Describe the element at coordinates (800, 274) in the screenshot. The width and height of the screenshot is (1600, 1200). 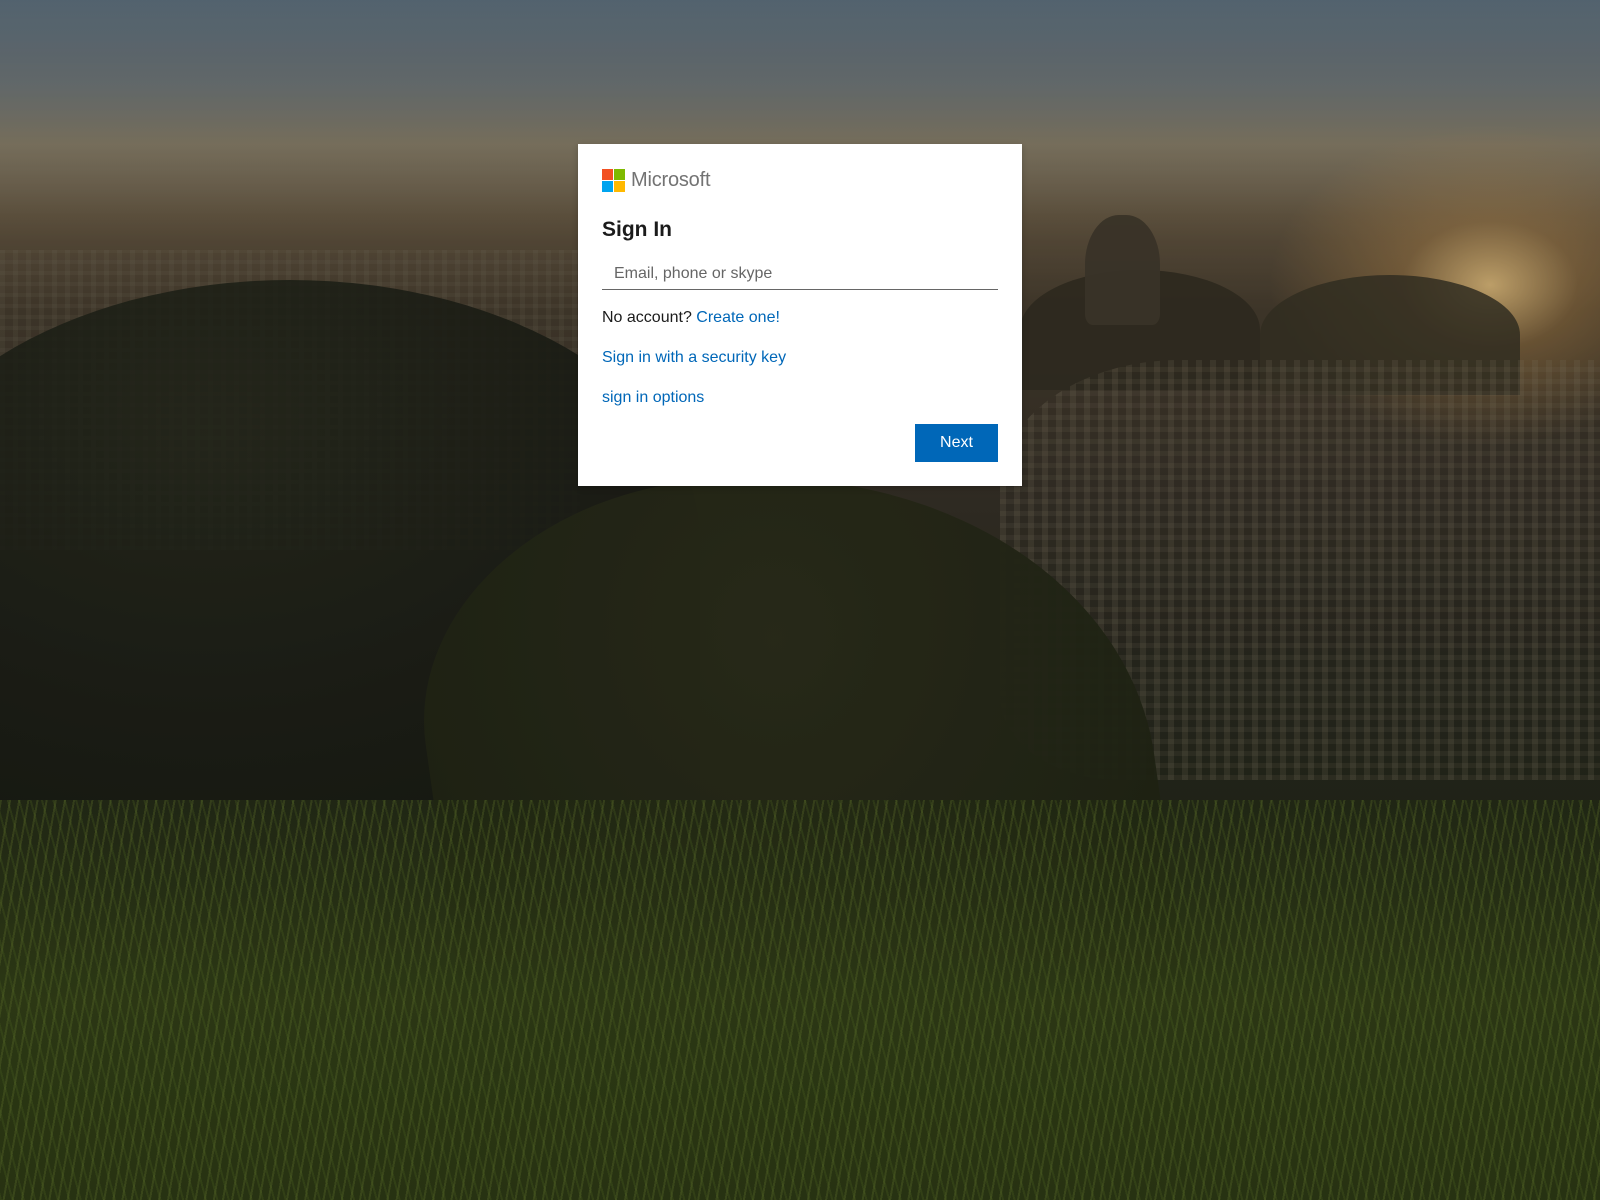
I see `email-input` at that location.